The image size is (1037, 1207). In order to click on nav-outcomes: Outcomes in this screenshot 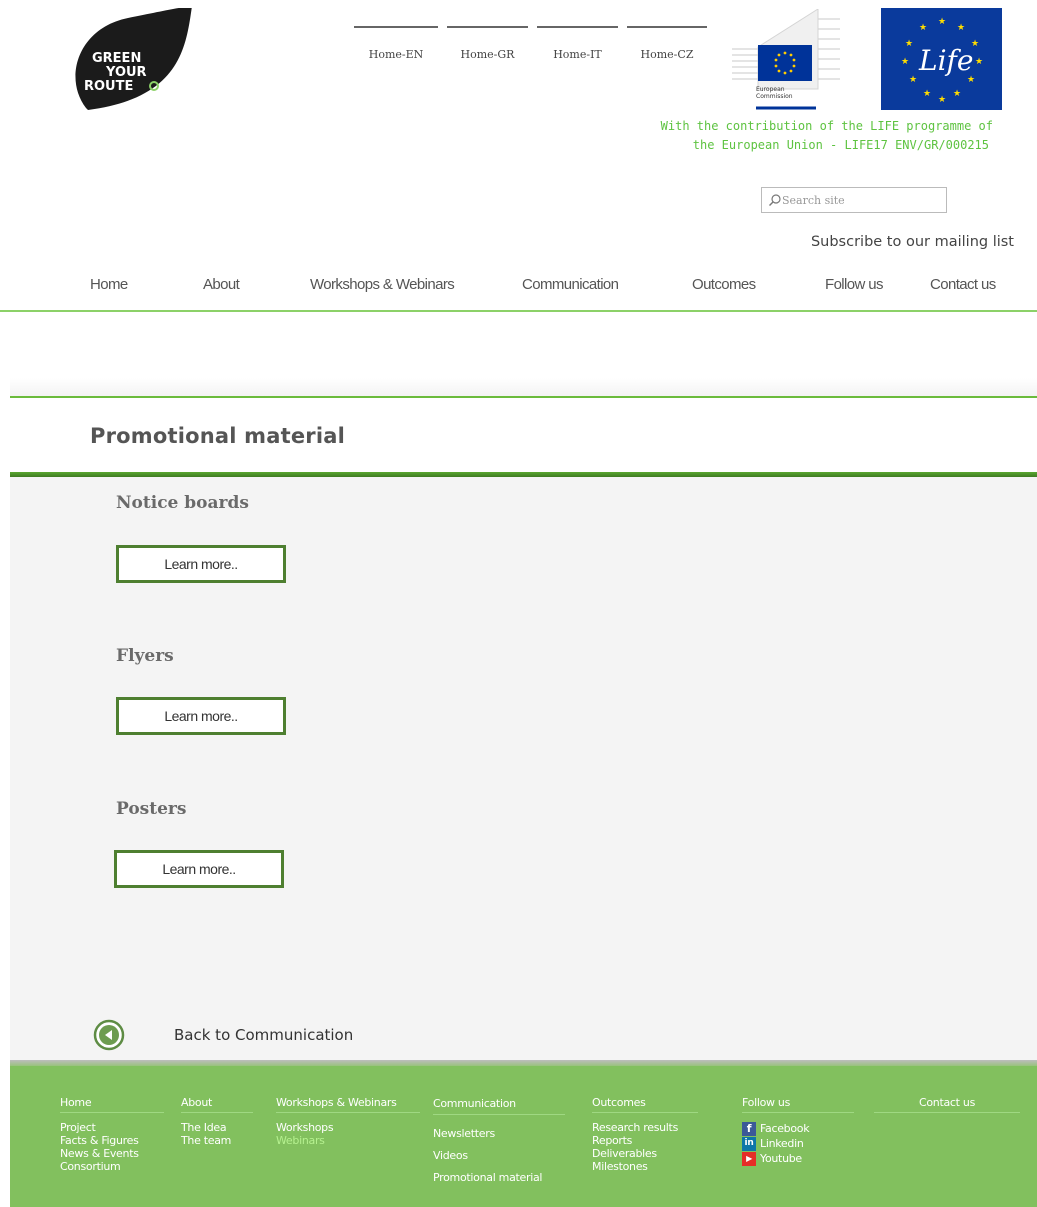, I will do `click(724, 284)`.